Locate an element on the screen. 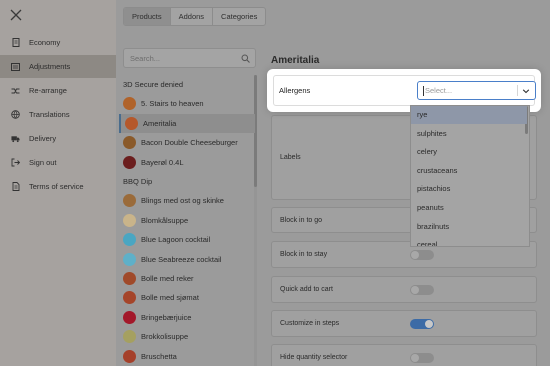 The height and width of the screenshot is (366, 550). setting-label: Block in to go is located at coordinates (301, 220).